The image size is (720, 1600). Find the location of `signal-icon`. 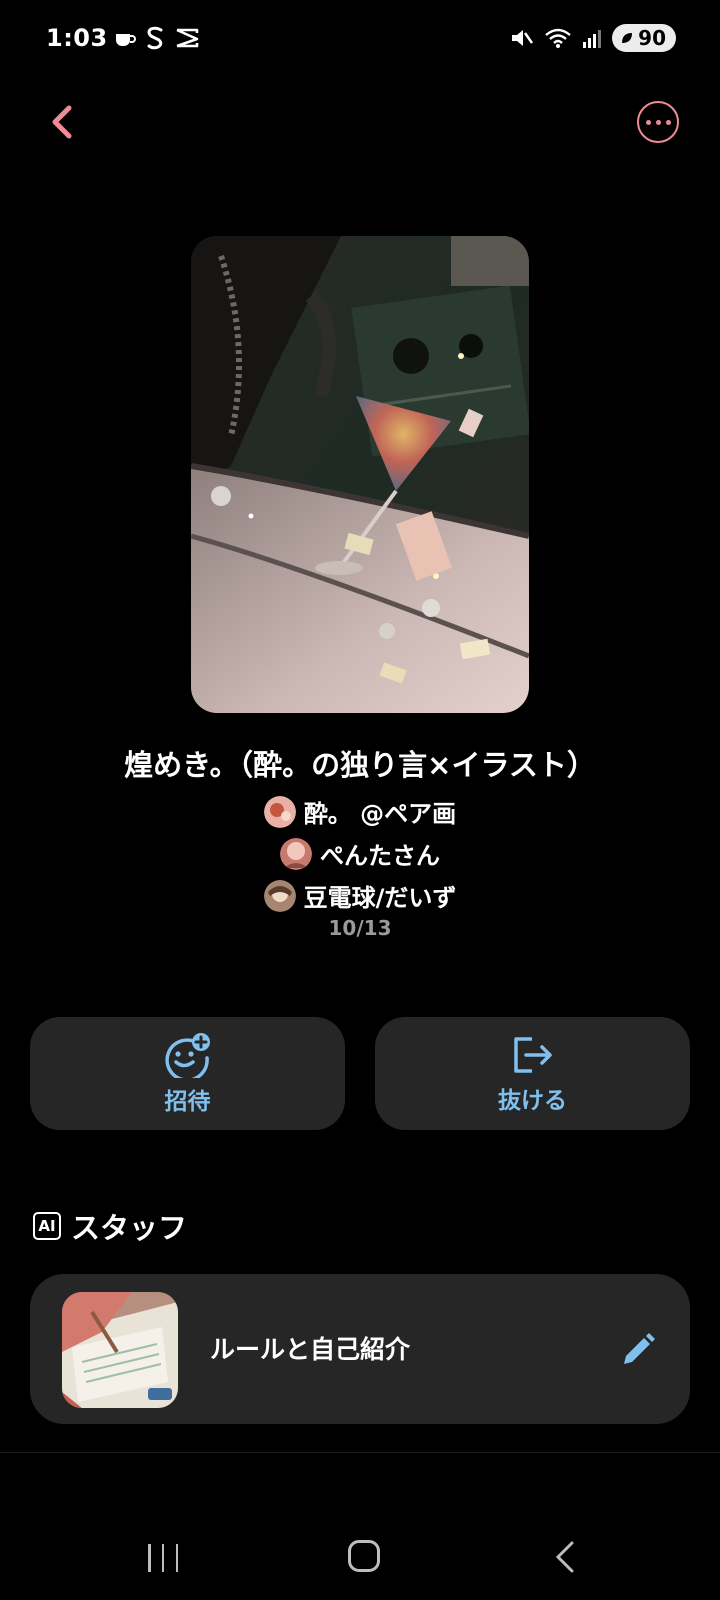

signal-icon is located at coordinates (592, 39).